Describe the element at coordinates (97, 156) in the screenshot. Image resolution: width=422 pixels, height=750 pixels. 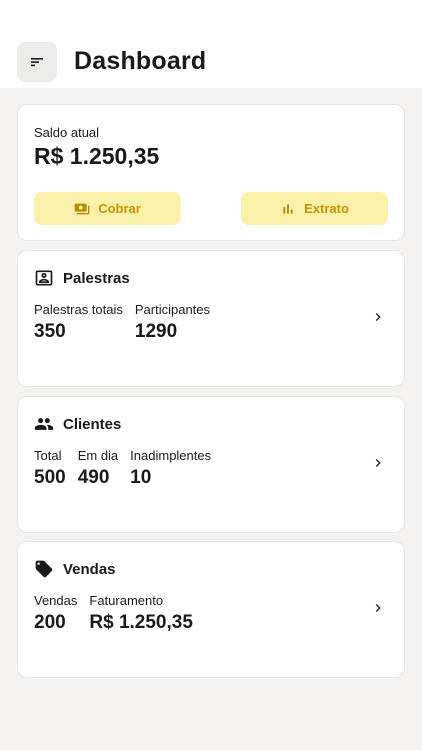
I see `balance-value: R$ 1.250,35` at that location.